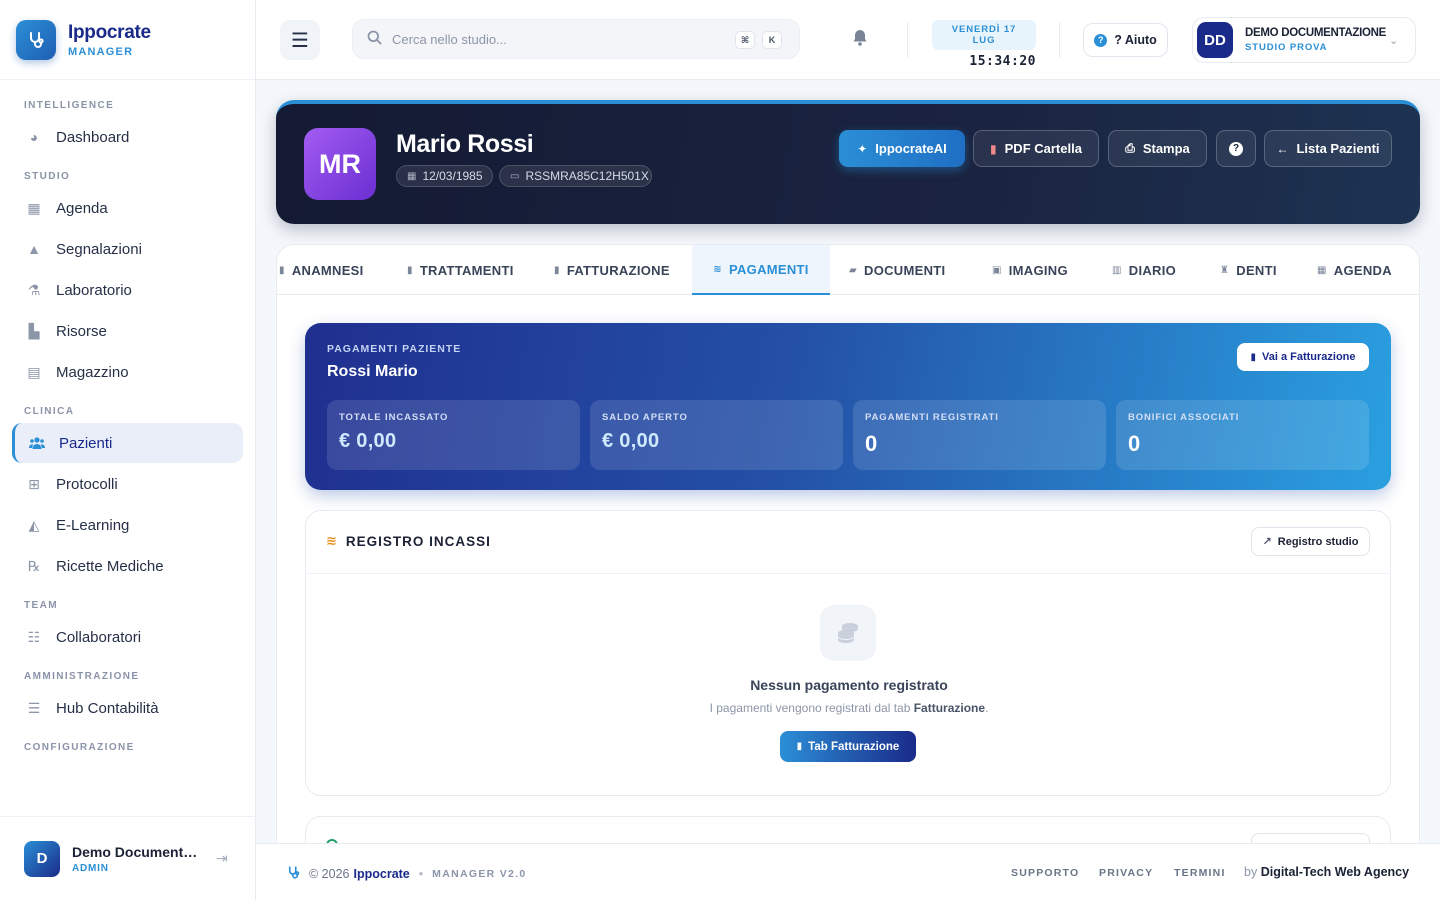  What do you see at coordinates (92, 372) in the screenshot?
I see `sidebar-item-label: Magazzino` at bounding box center [92, 372].